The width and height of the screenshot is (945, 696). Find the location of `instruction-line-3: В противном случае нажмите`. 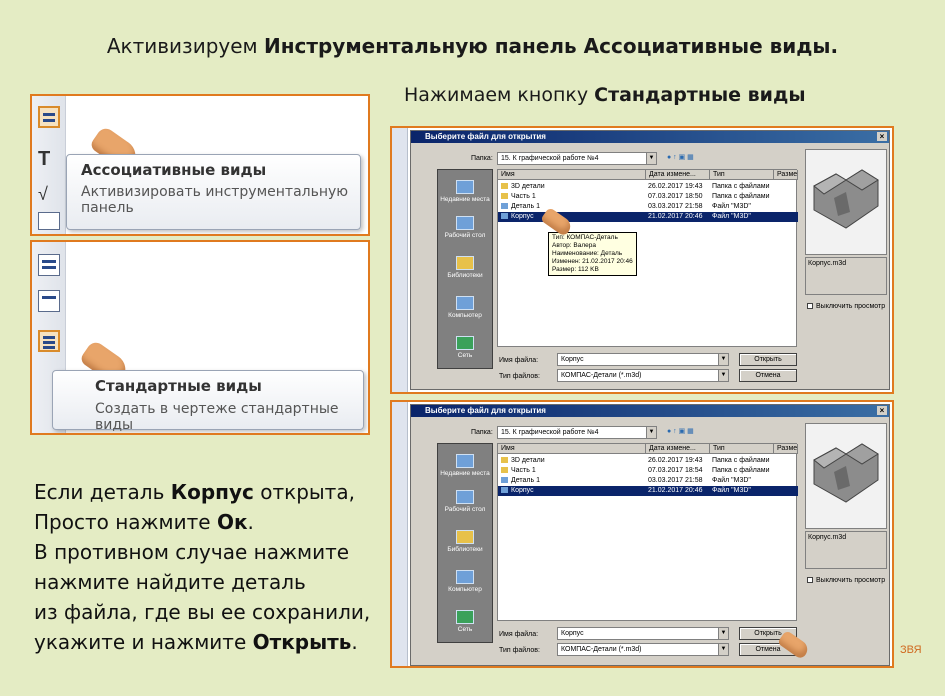

instruction-line-3: В противном случае нажмите is located at coordinates (192, 552).